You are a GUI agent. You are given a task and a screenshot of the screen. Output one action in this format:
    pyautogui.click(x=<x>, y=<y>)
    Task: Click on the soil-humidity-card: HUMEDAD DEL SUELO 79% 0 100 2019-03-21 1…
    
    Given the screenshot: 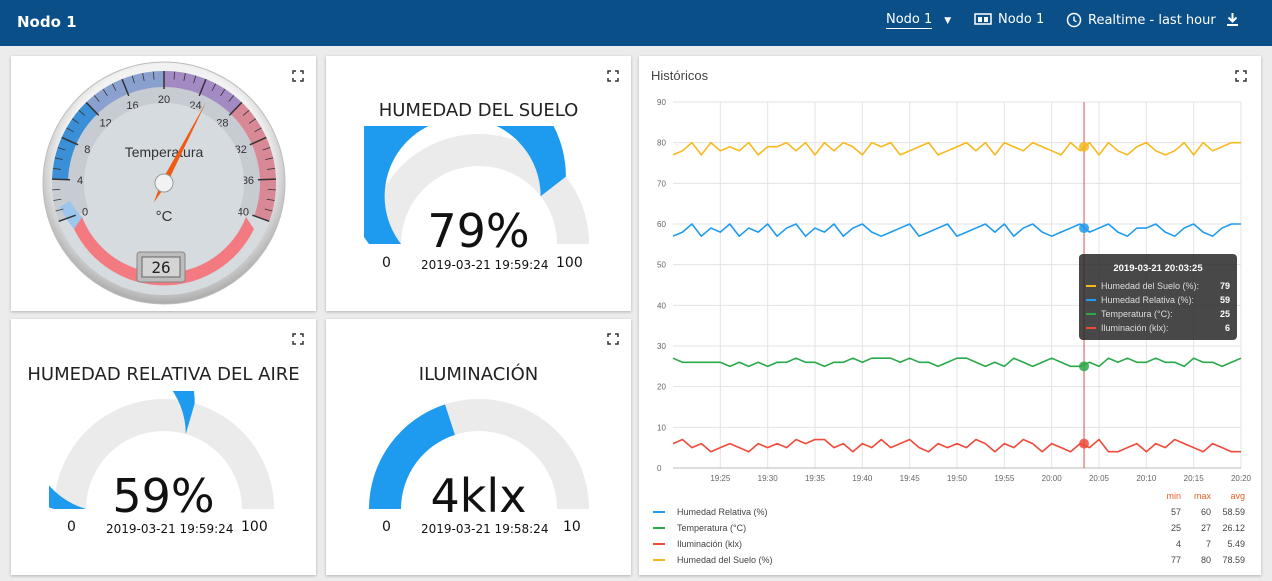 What is the action you would take?
    pyautogui.click(x=478, y=183)
    